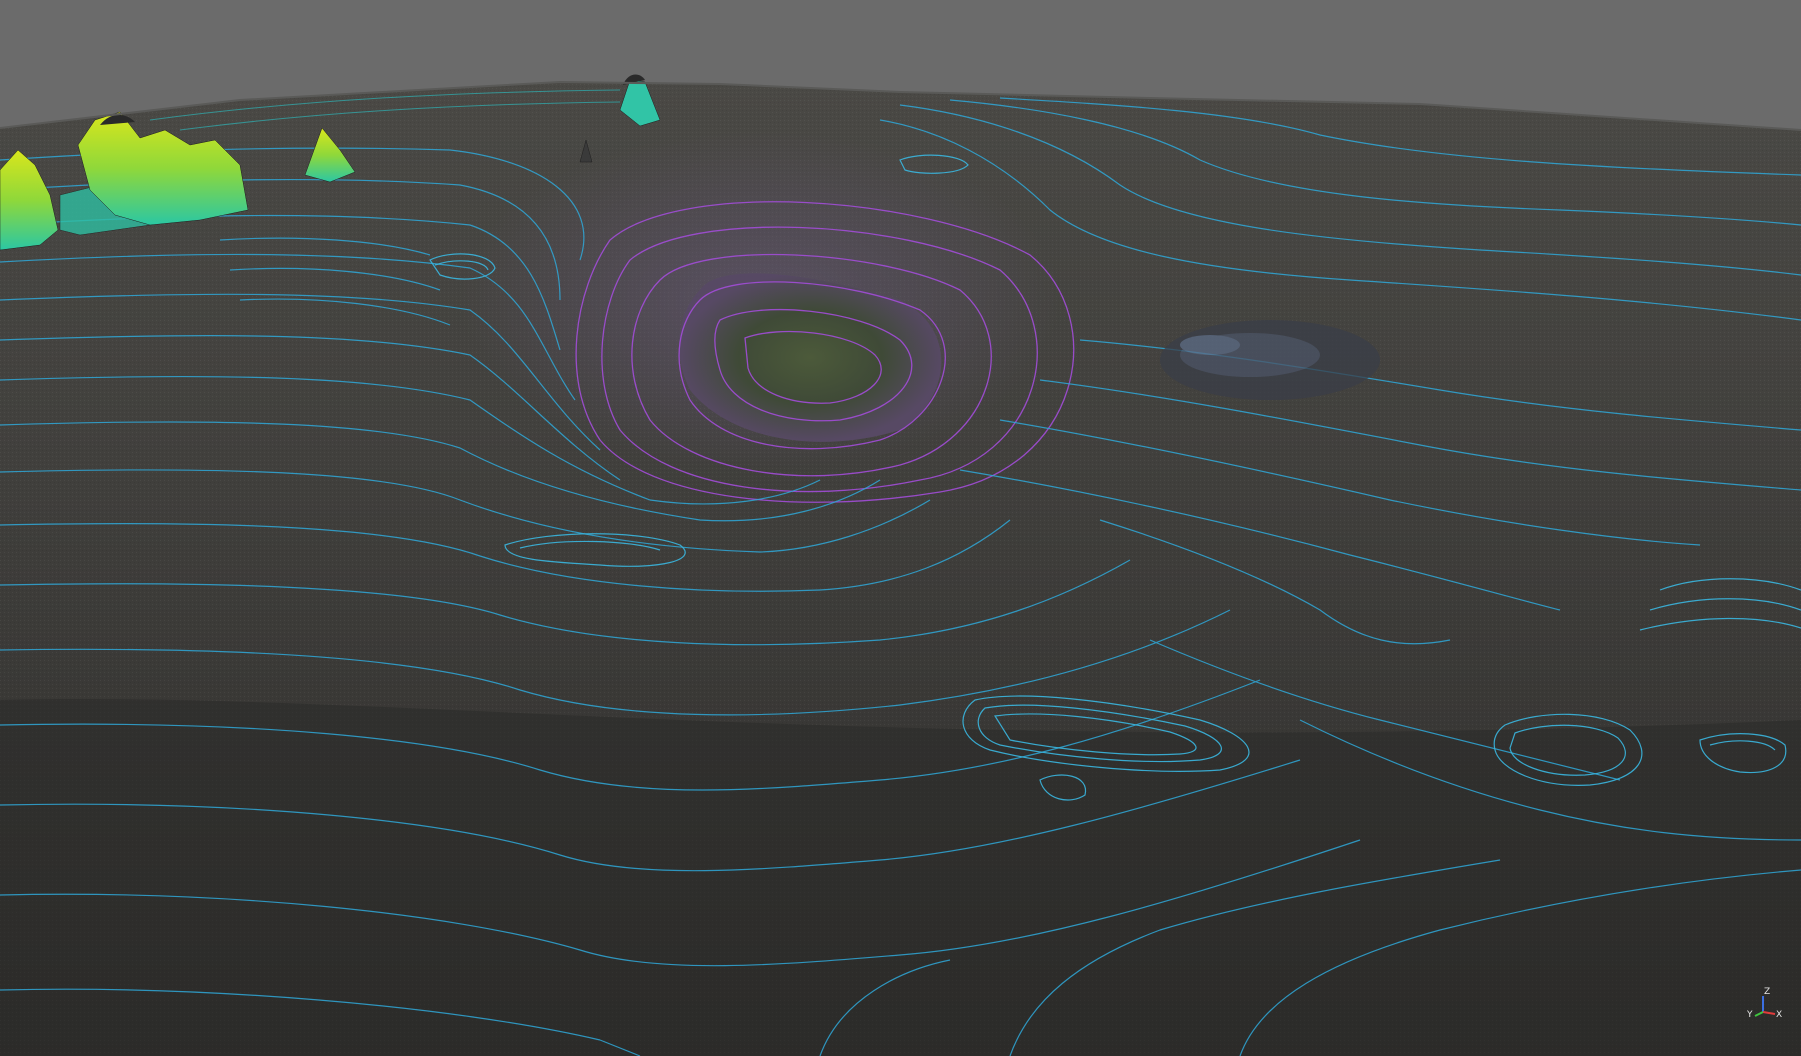  I want to click on z-axis-label: Z, so click(1767, 992).